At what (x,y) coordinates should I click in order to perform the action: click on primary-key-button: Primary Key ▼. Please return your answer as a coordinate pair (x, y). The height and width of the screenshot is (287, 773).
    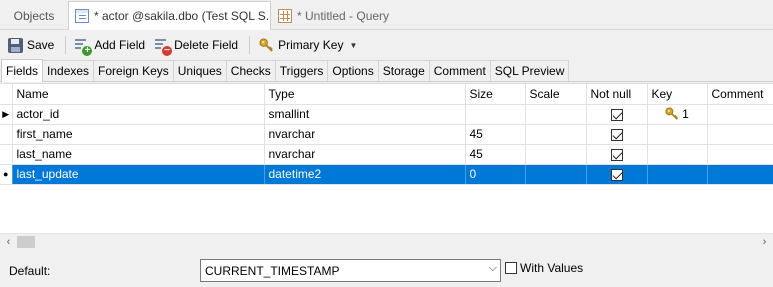
    Looking at the image, I should click on (308, 45).